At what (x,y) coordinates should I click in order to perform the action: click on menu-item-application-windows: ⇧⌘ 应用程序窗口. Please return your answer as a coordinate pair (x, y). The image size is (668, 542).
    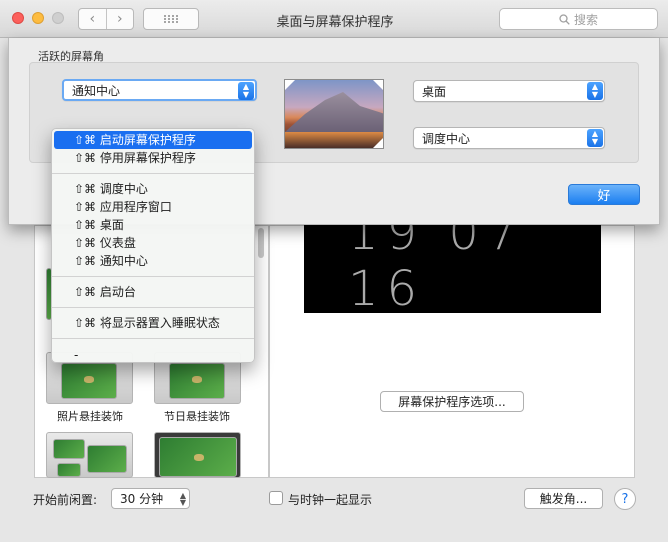
    Looking at the image, I should click on (153, 207).